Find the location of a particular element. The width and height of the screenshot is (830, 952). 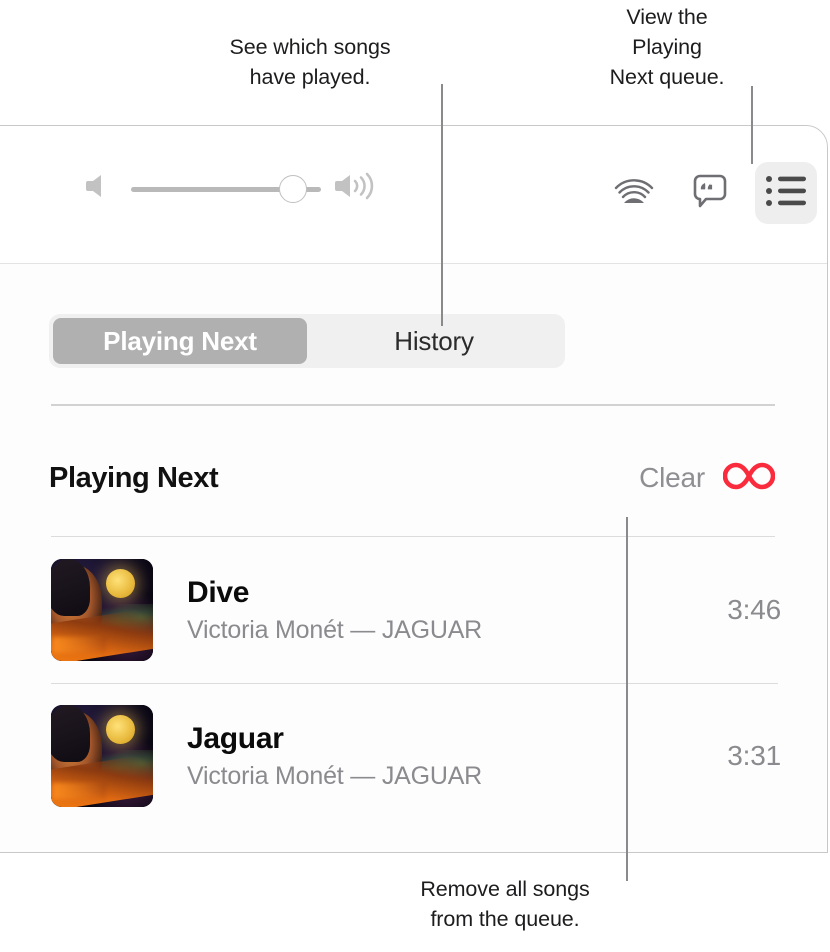

toolbar-actions is located at coordinates (710, 193).